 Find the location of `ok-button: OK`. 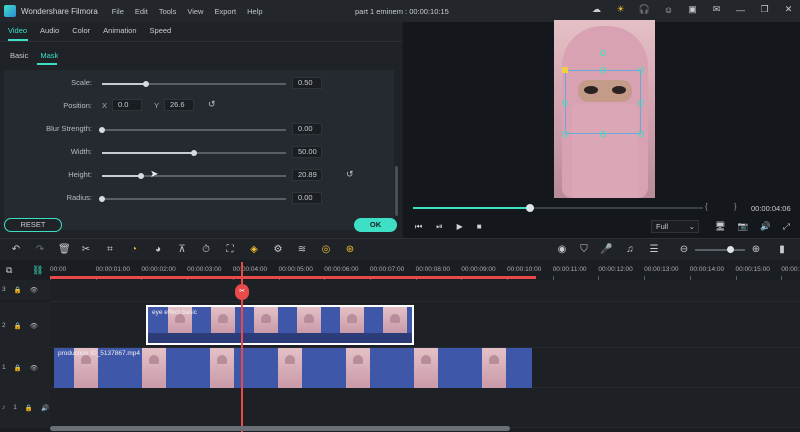

ok-button: OK is located at coordinates (375, 225).